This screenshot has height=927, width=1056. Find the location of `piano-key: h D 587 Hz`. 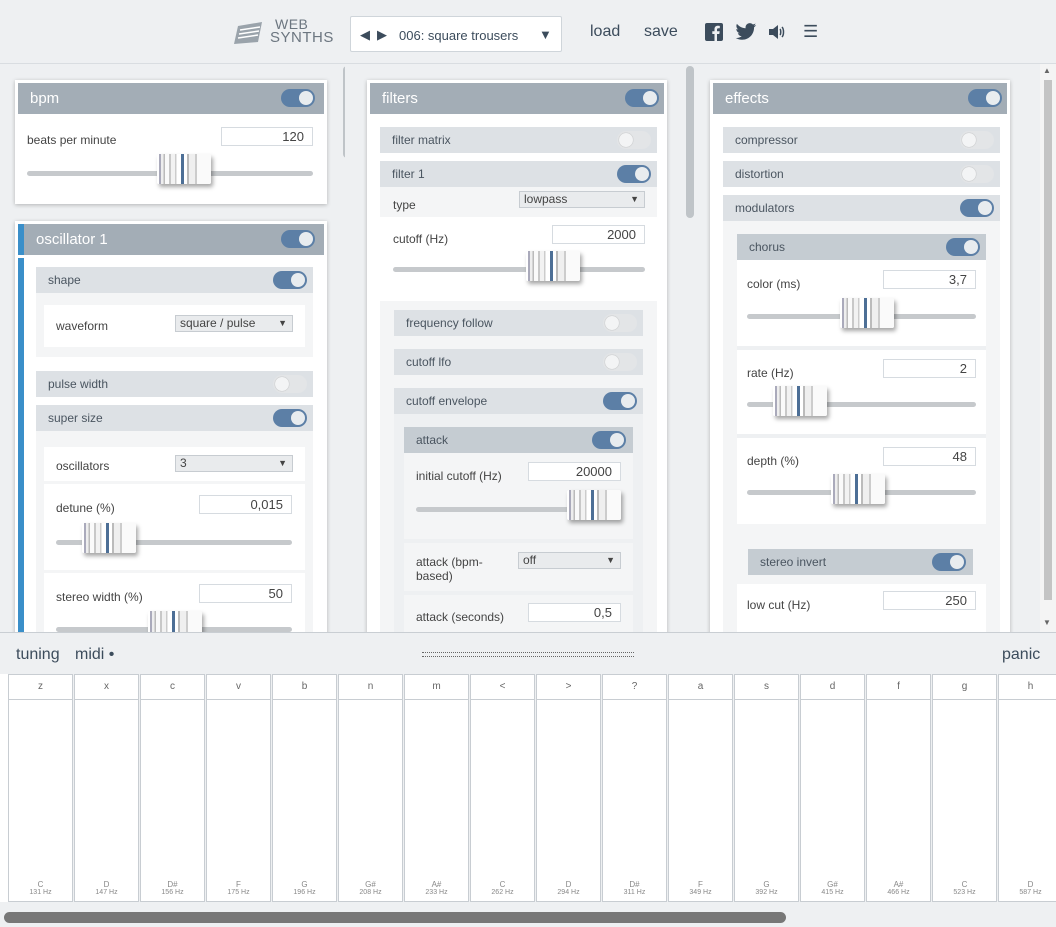

piano-key: h D 587 Hz is located at coordinates (1027, 788).